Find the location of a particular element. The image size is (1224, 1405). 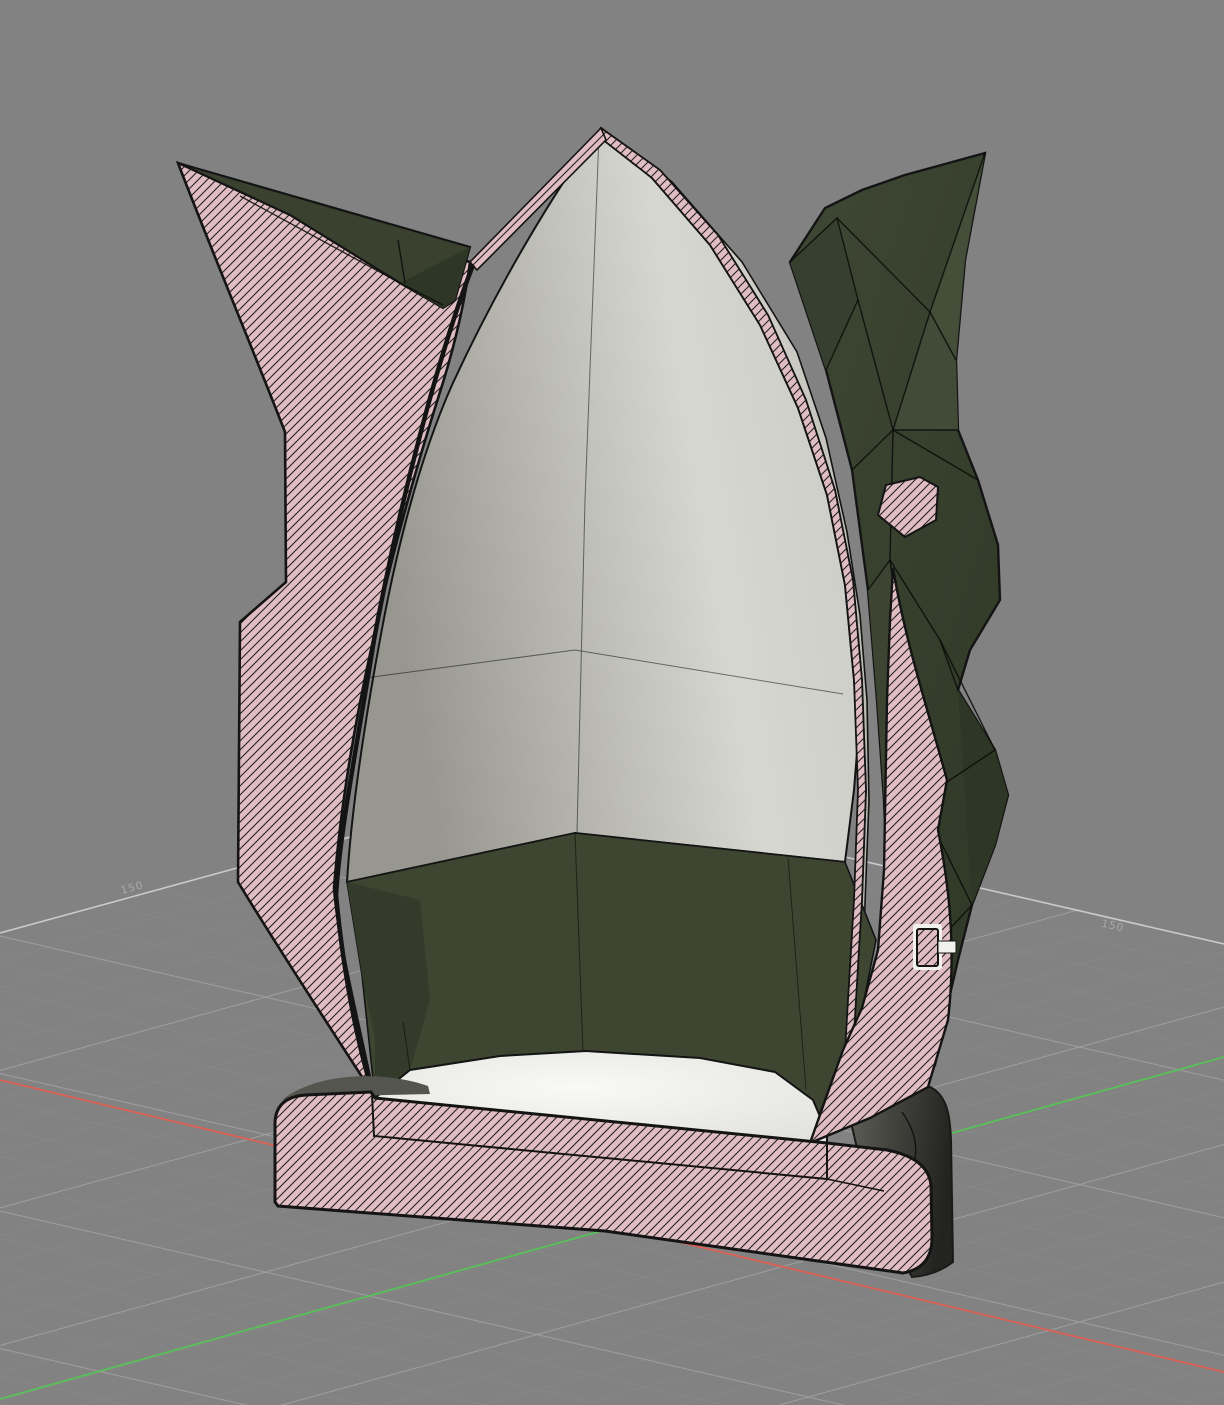

slot-notch is located at coordinates (947, 947).